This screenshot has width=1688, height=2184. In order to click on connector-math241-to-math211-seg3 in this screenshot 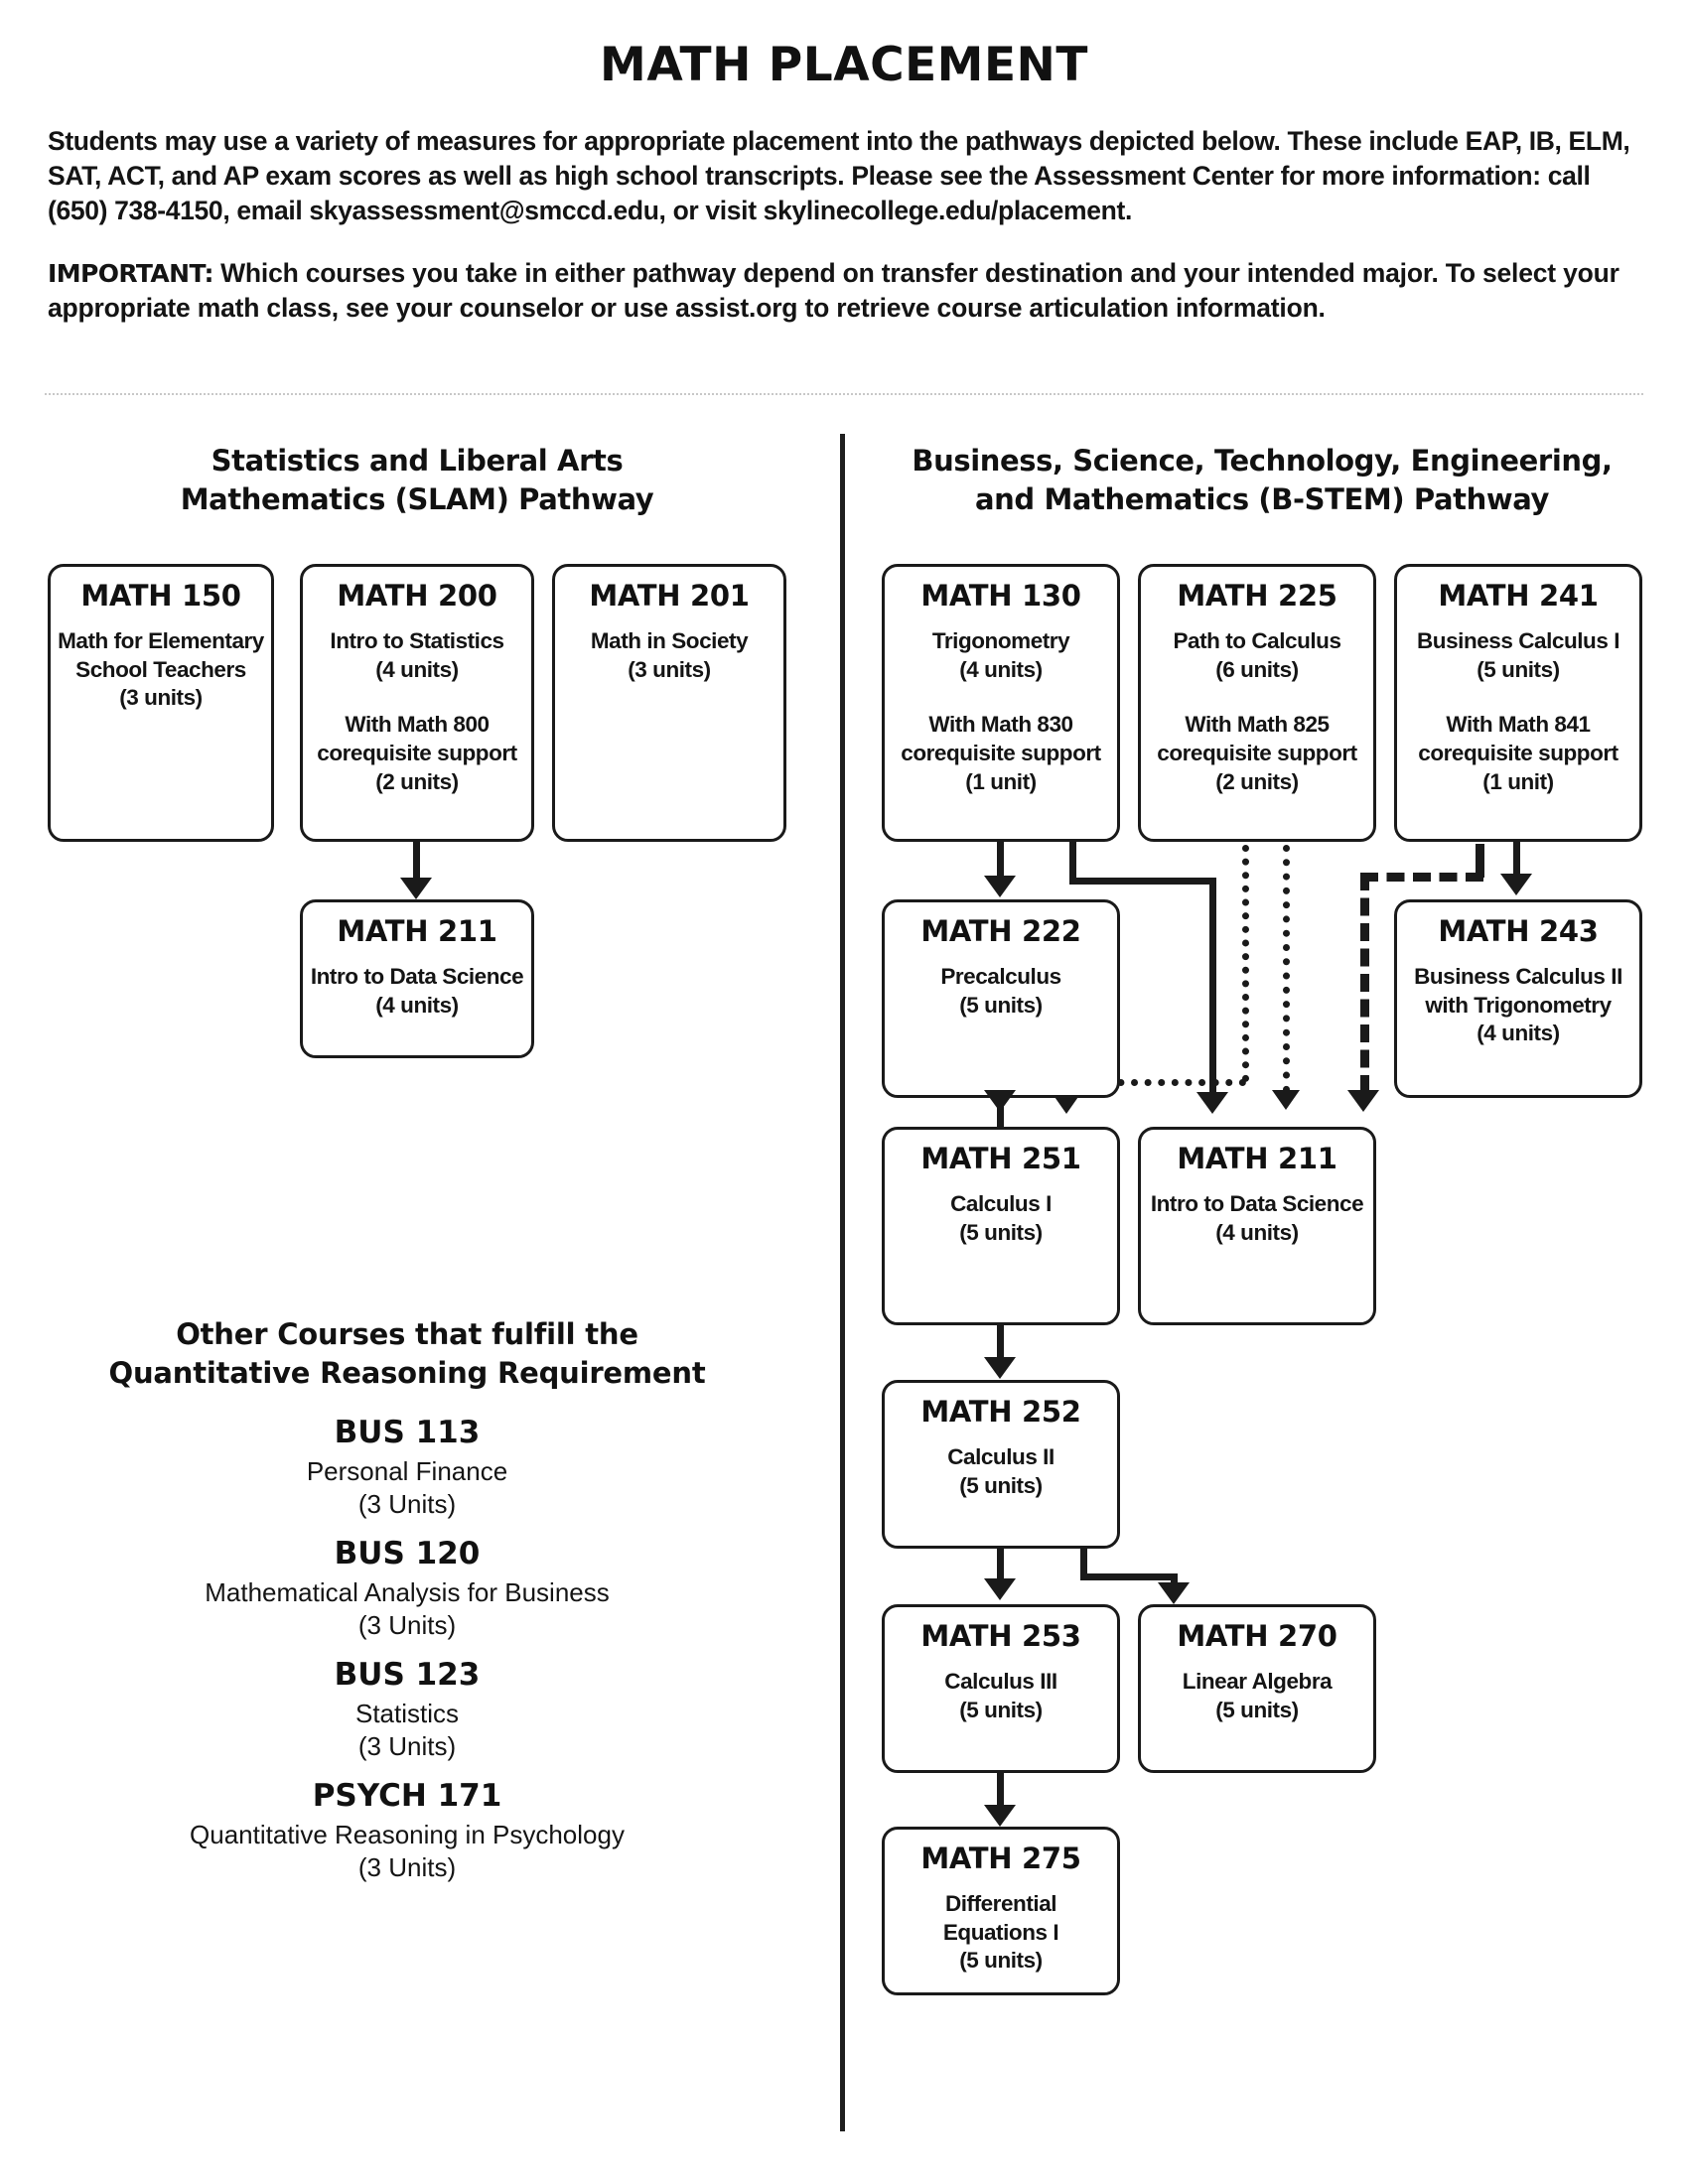, I will do `click(1364, 983)`.